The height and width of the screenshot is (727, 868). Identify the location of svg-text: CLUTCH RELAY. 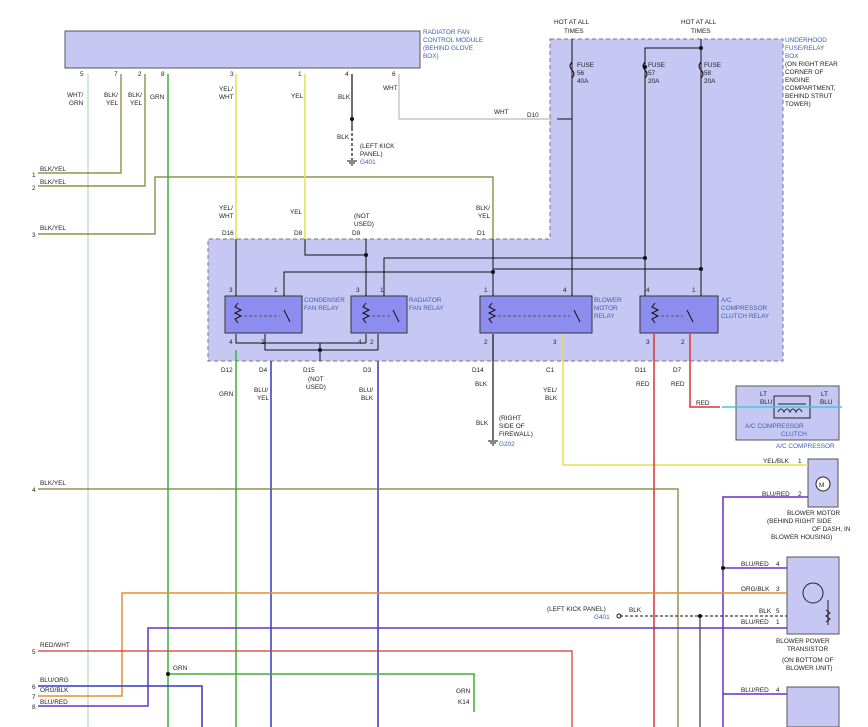
(745, 316).